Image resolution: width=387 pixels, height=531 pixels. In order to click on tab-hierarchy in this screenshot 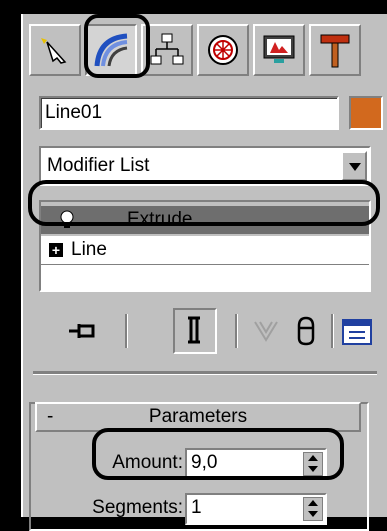, I will do `click(167, 50)`.